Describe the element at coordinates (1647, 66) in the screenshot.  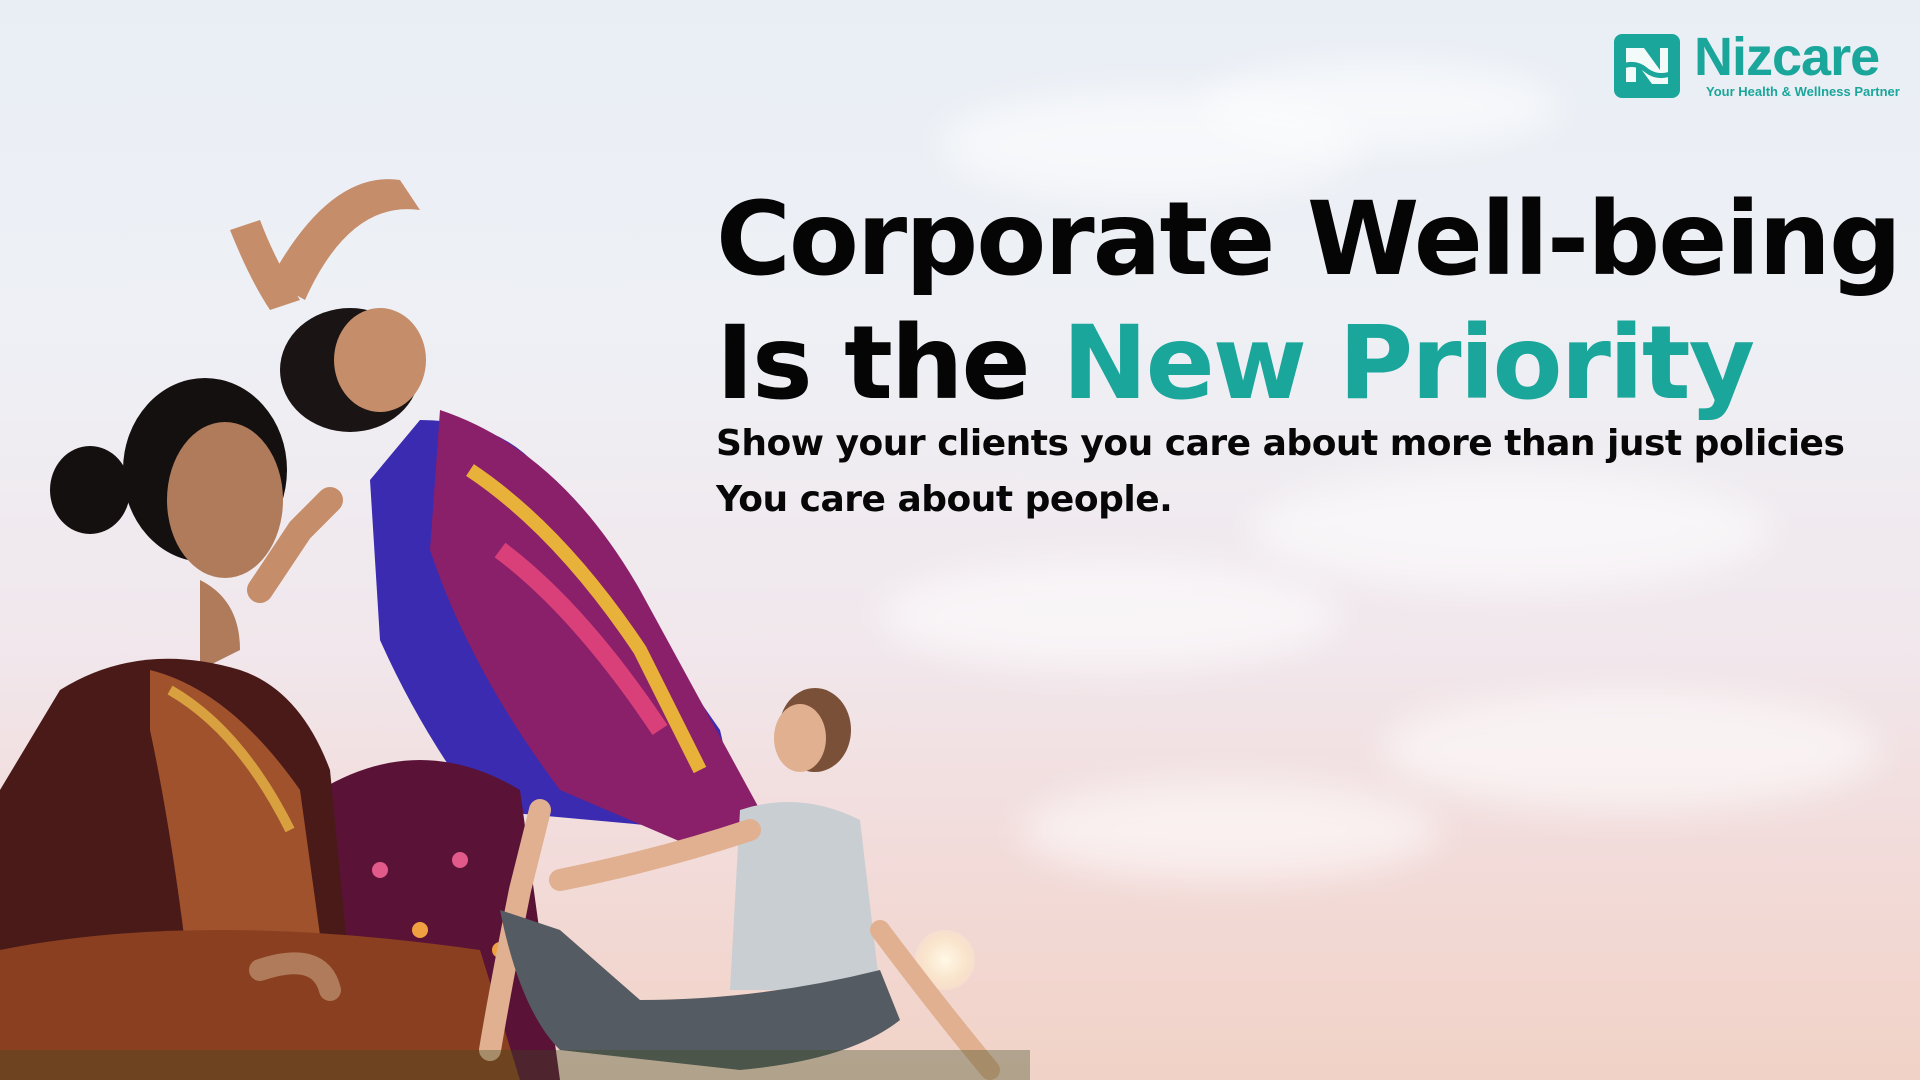
I see `nizcare-mark-icon` at that location.